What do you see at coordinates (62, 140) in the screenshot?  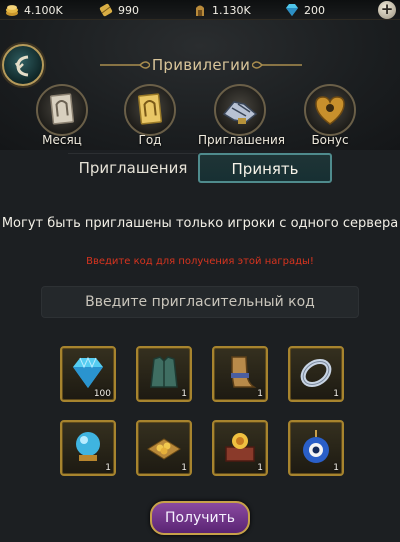 I see `tab-month-label: Месяц` at bounding box center [62, 140].